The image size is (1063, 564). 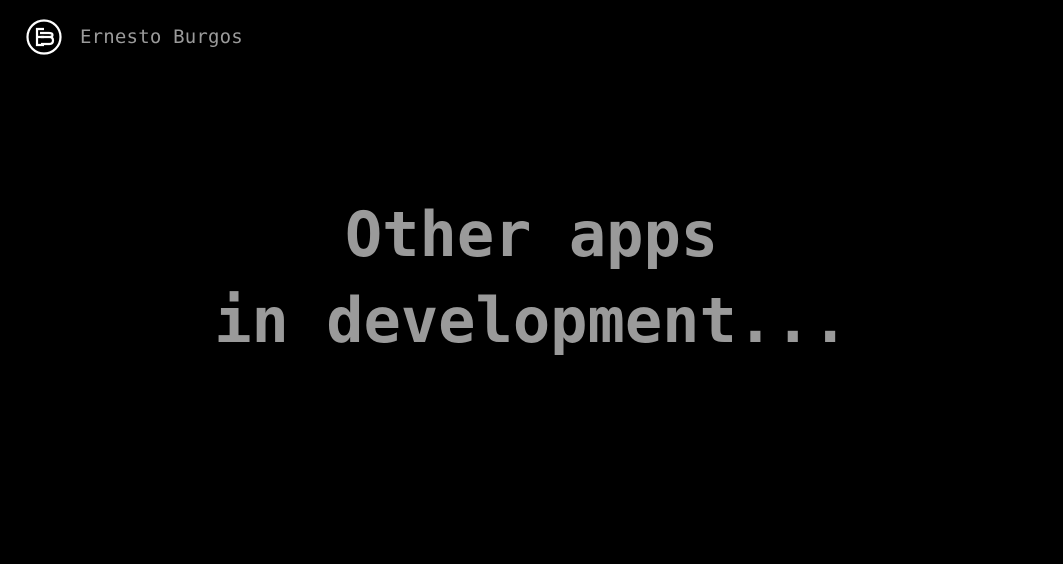 What do you see at coordinates (531, 234) in the screenshot?
I see `message-line-1: Other apps` at bounding box center [531, 234].